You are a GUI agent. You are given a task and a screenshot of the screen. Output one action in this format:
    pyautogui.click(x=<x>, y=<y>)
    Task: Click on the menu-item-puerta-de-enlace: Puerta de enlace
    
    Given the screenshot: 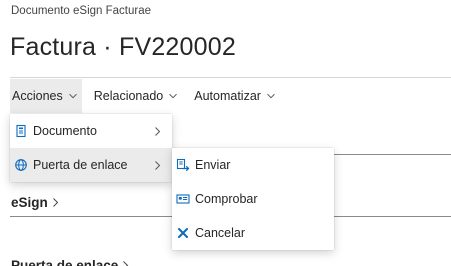 What is the action you would take?
    pyautogui.click(x=91, y=165)
    